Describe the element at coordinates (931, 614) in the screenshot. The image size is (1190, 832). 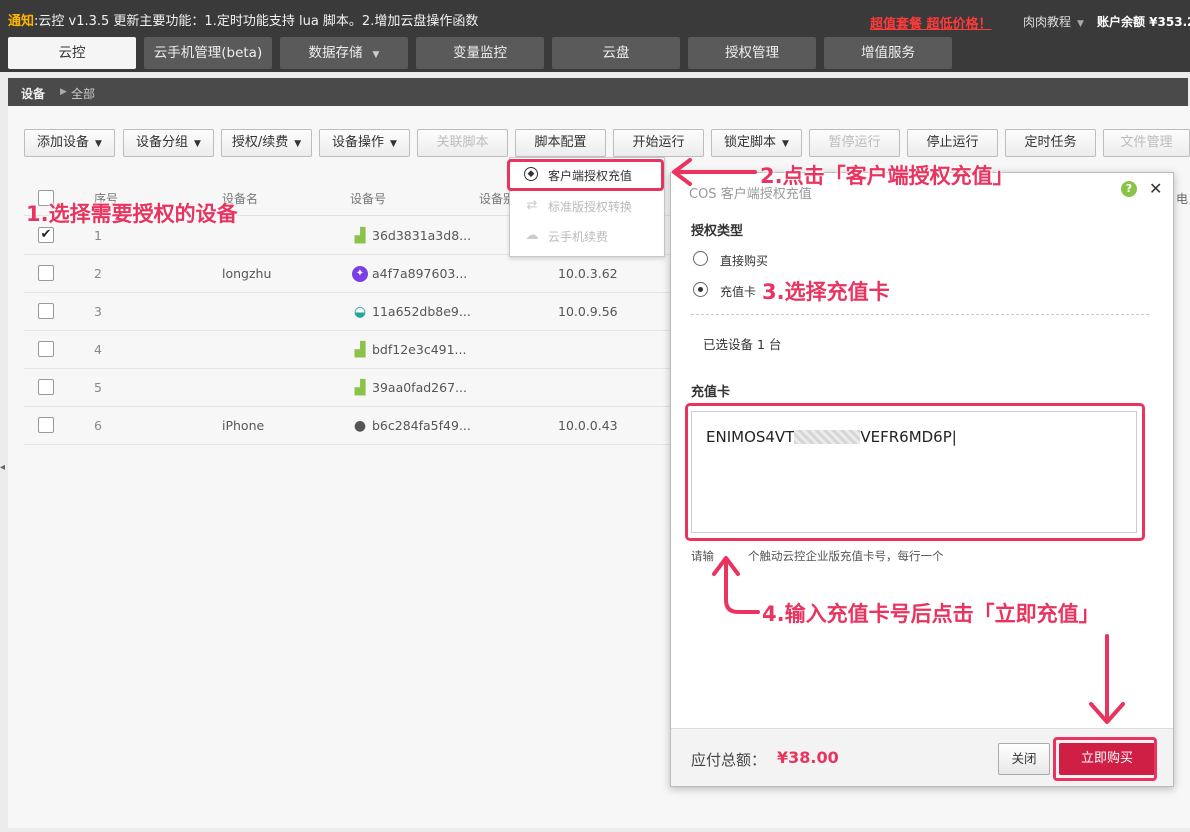
I see `step4-annotation: 4.输入充值卡号后点击「立即充值」` at that location.